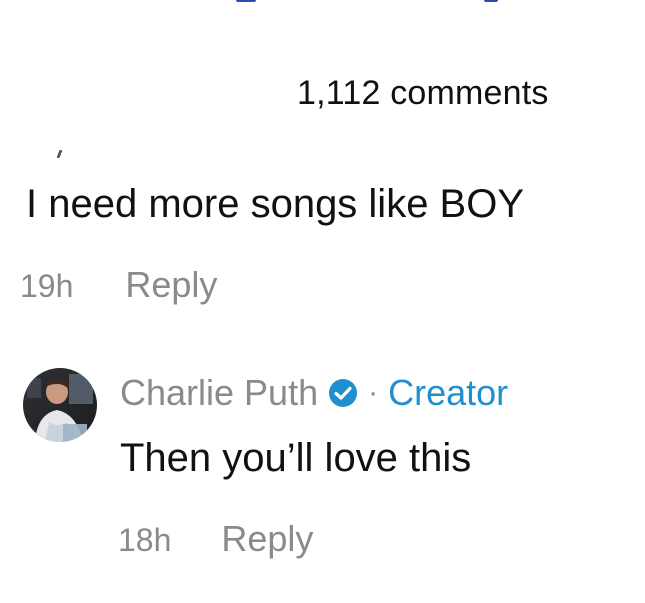 The height and width of the screenshot is (603, 645). Describe the element at coordinates (343, 393) in the screenshot. I see `verified-check-icon` at that location.